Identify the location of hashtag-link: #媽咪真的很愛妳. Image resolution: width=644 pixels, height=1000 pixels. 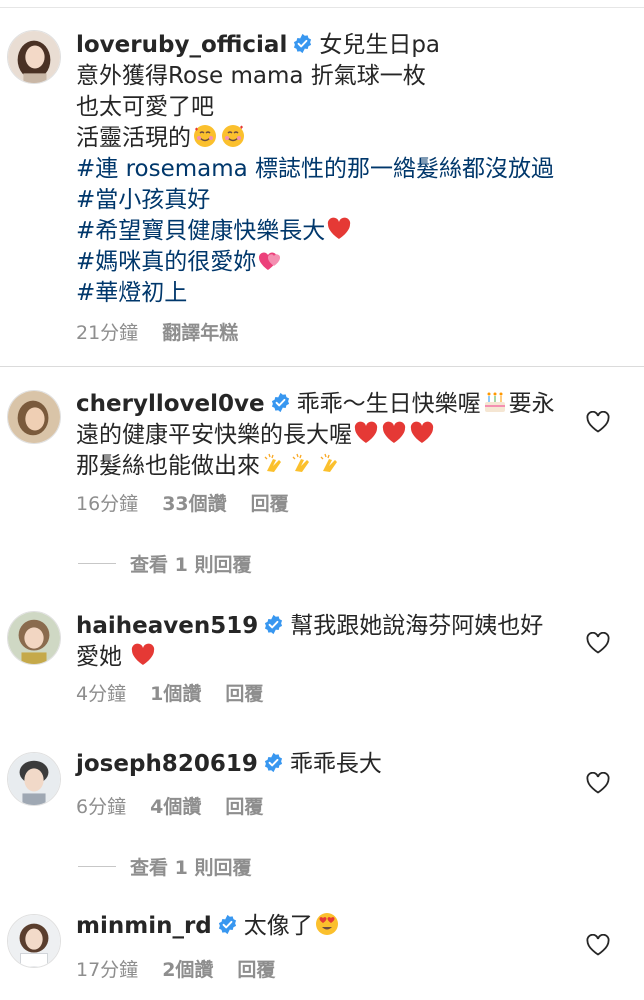
(166, 262).